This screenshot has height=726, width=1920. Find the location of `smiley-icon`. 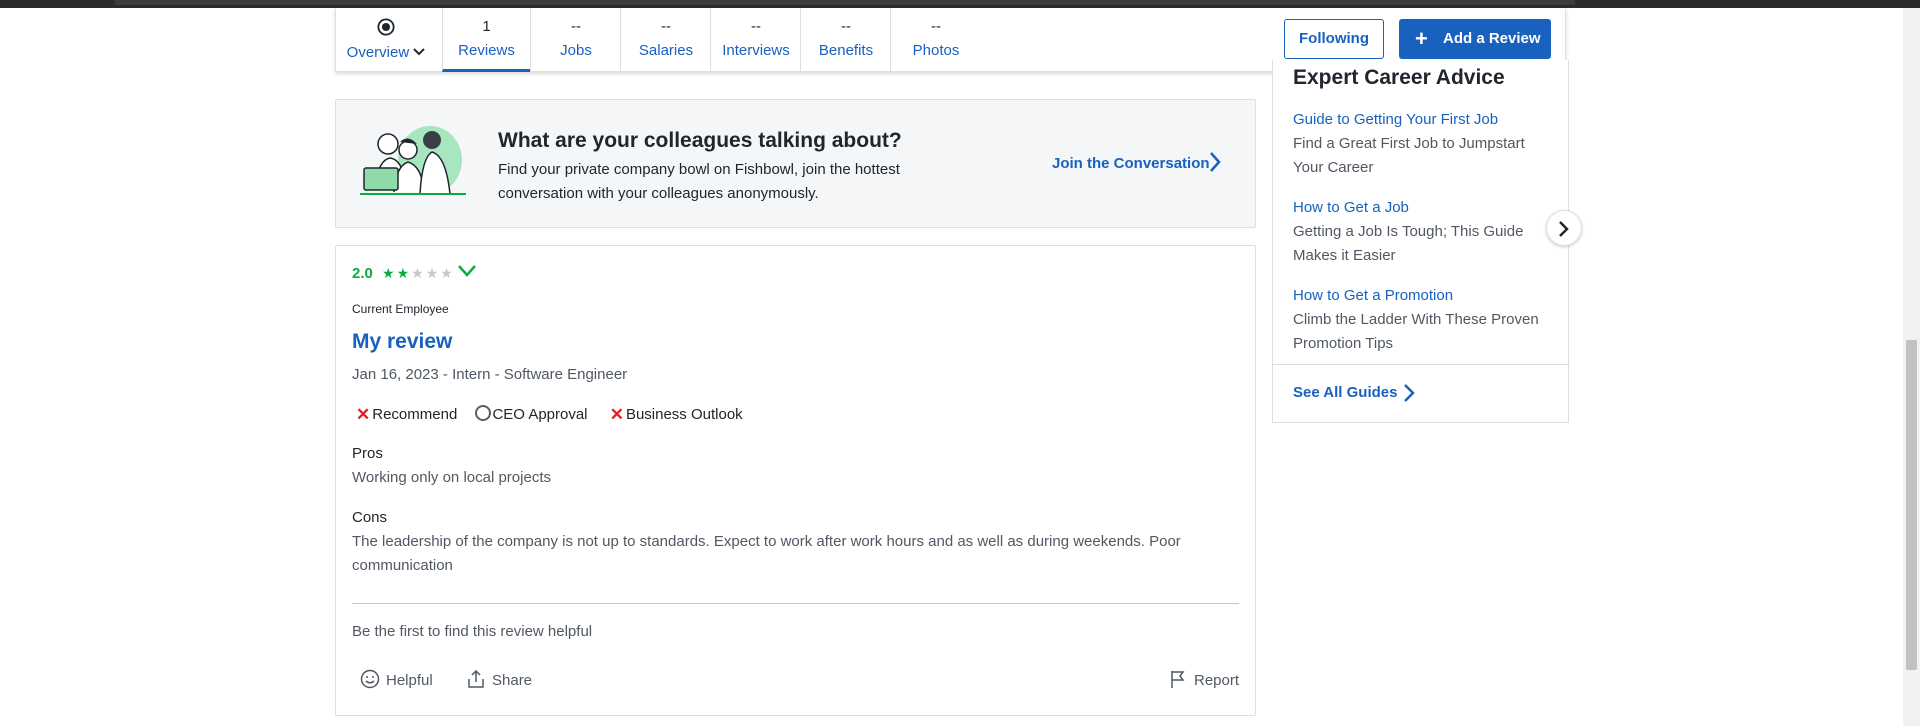

smiley-icon is located at coordinates (370, 679).